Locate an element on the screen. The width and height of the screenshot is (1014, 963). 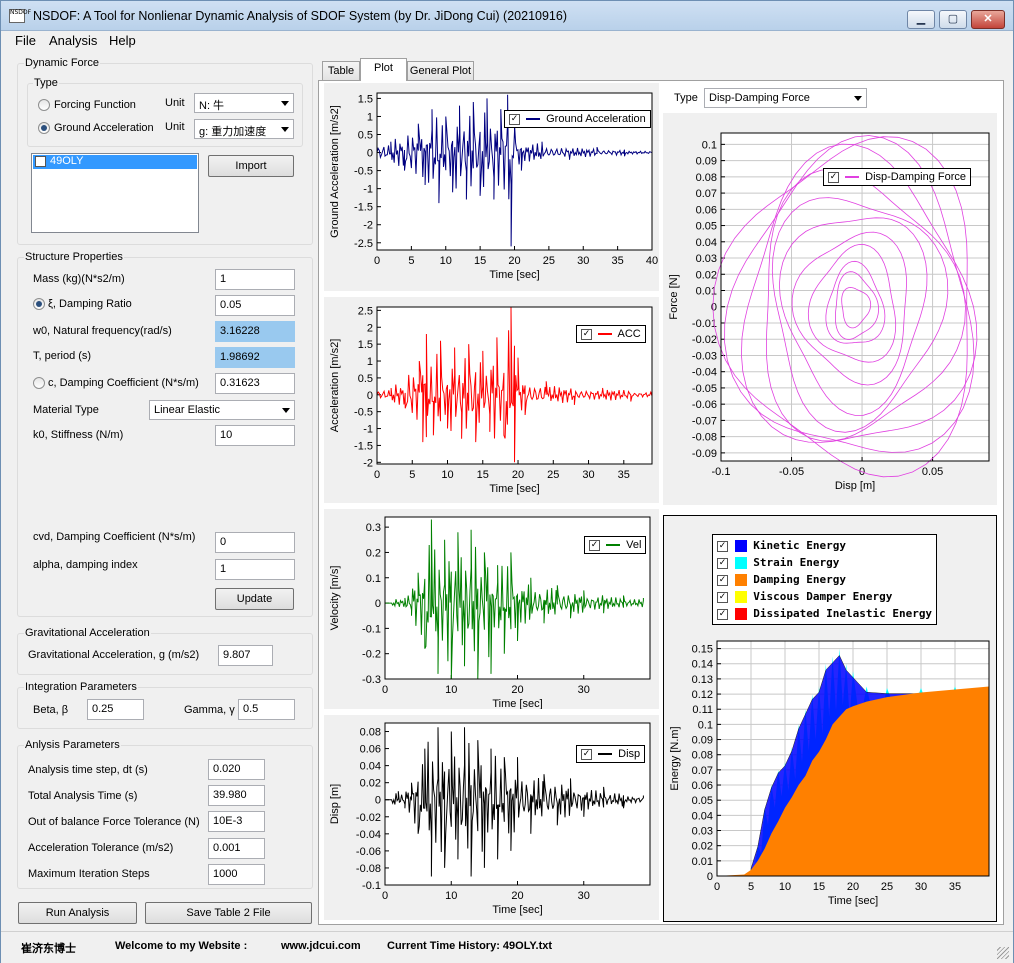
y-tick-label: 0.09 is located at coordinates (702, 741).